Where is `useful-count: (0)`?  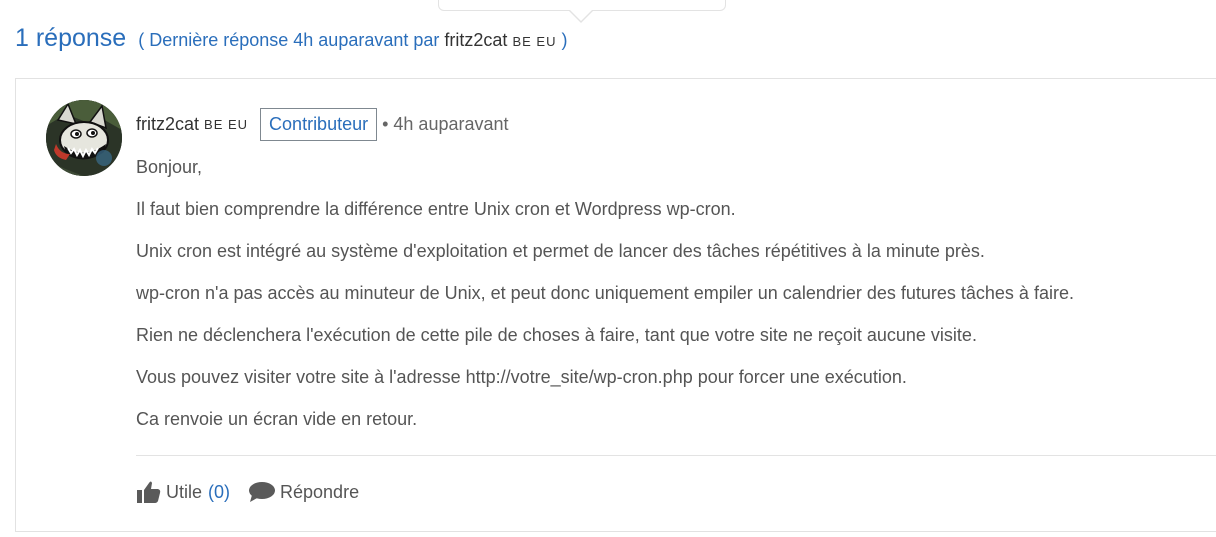
useful-count: (0) is located at coordinates (219, 491).